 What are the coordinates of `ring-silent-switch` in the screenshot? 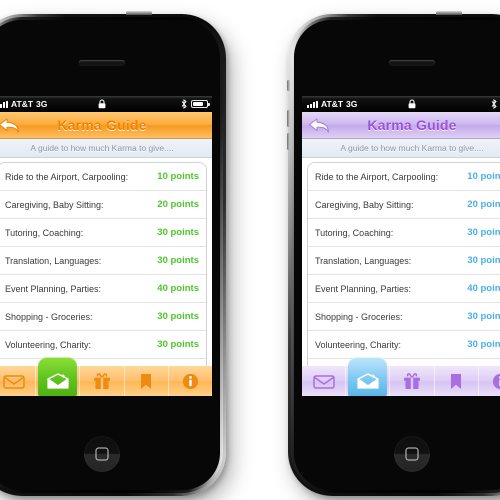 It's located at (288, 85).